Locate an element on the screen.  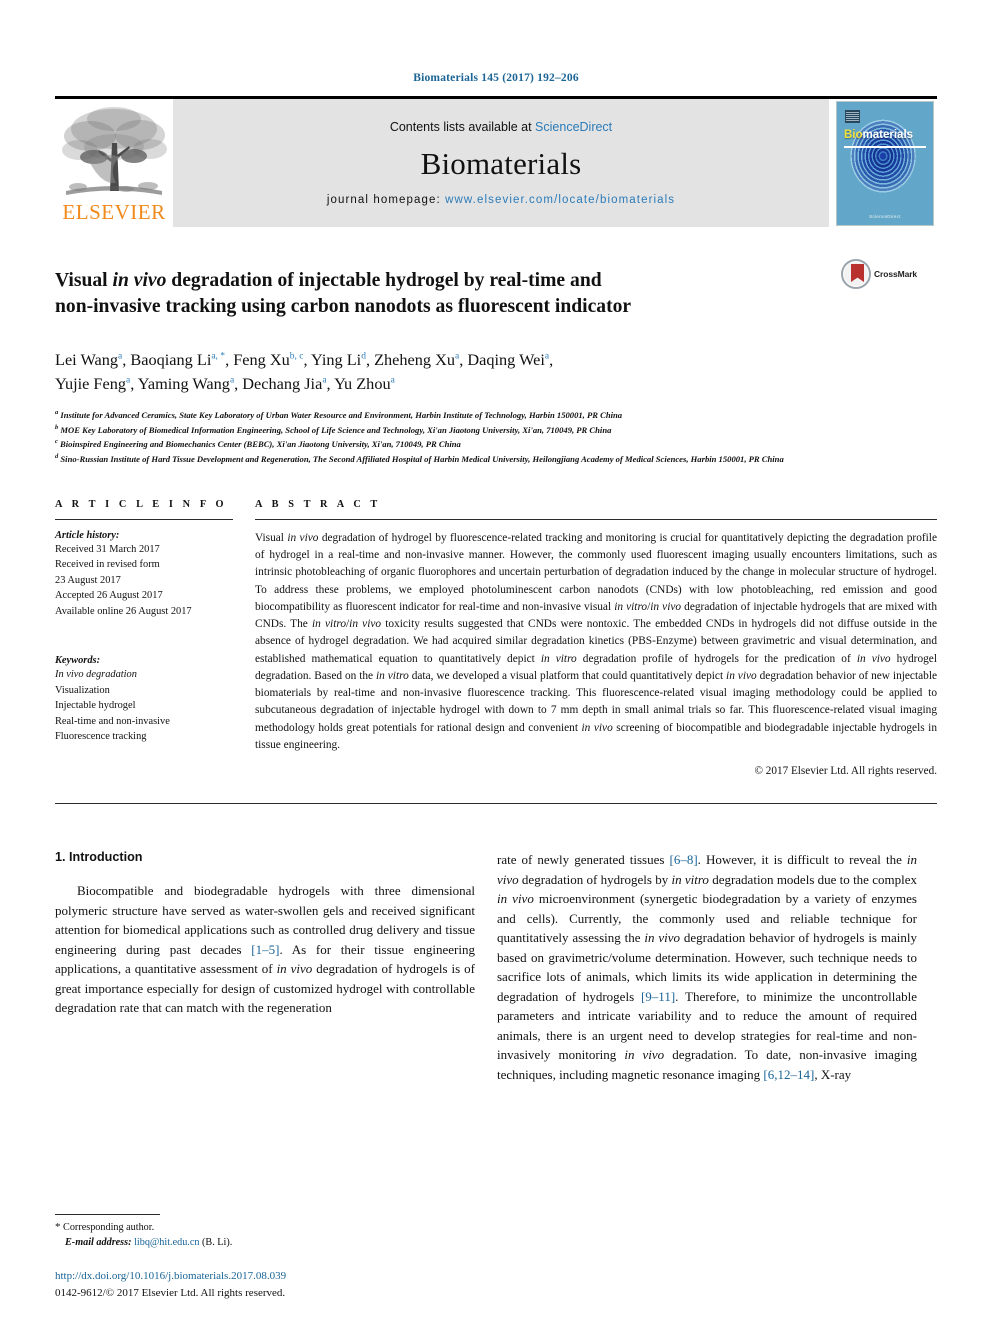
author-name: Zheheng Xu is located at coordinates (415, 359).